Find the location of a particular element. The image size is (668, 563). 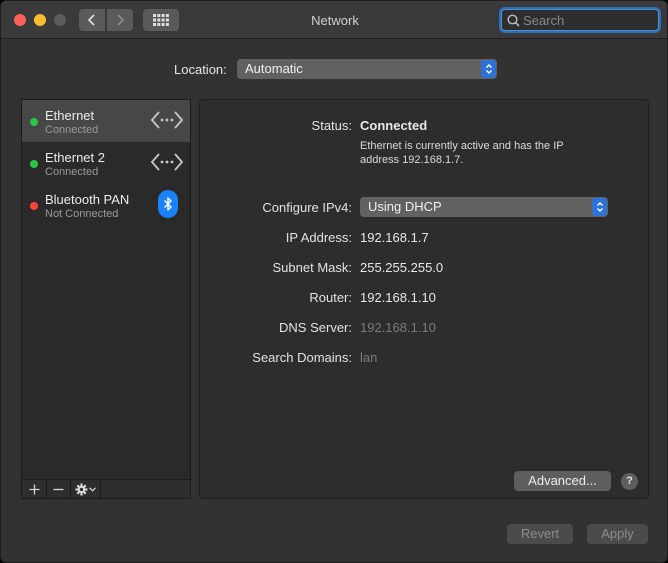

gear-icon is located at coordinates (81, 489).